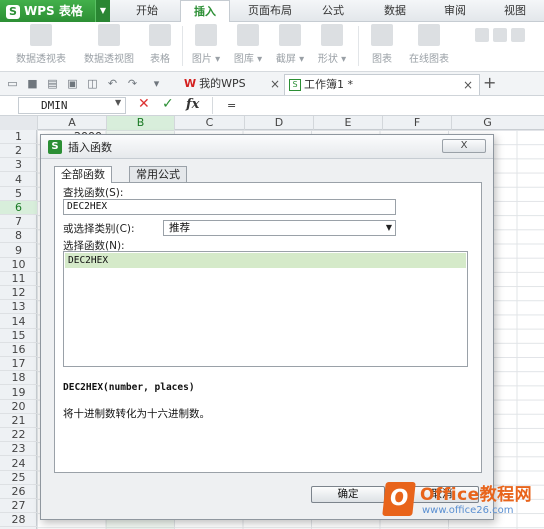 The image size is (544, 529). I want to click on customize-dropdown-icon: ▾, so click(156, 83).